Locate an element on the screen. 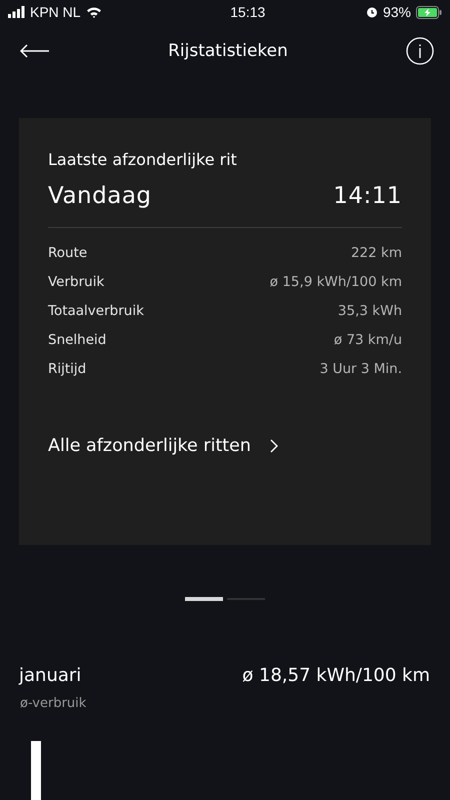 The width and height of the screenshot is (450, 800). back-button is located at coordinates (35, 51).